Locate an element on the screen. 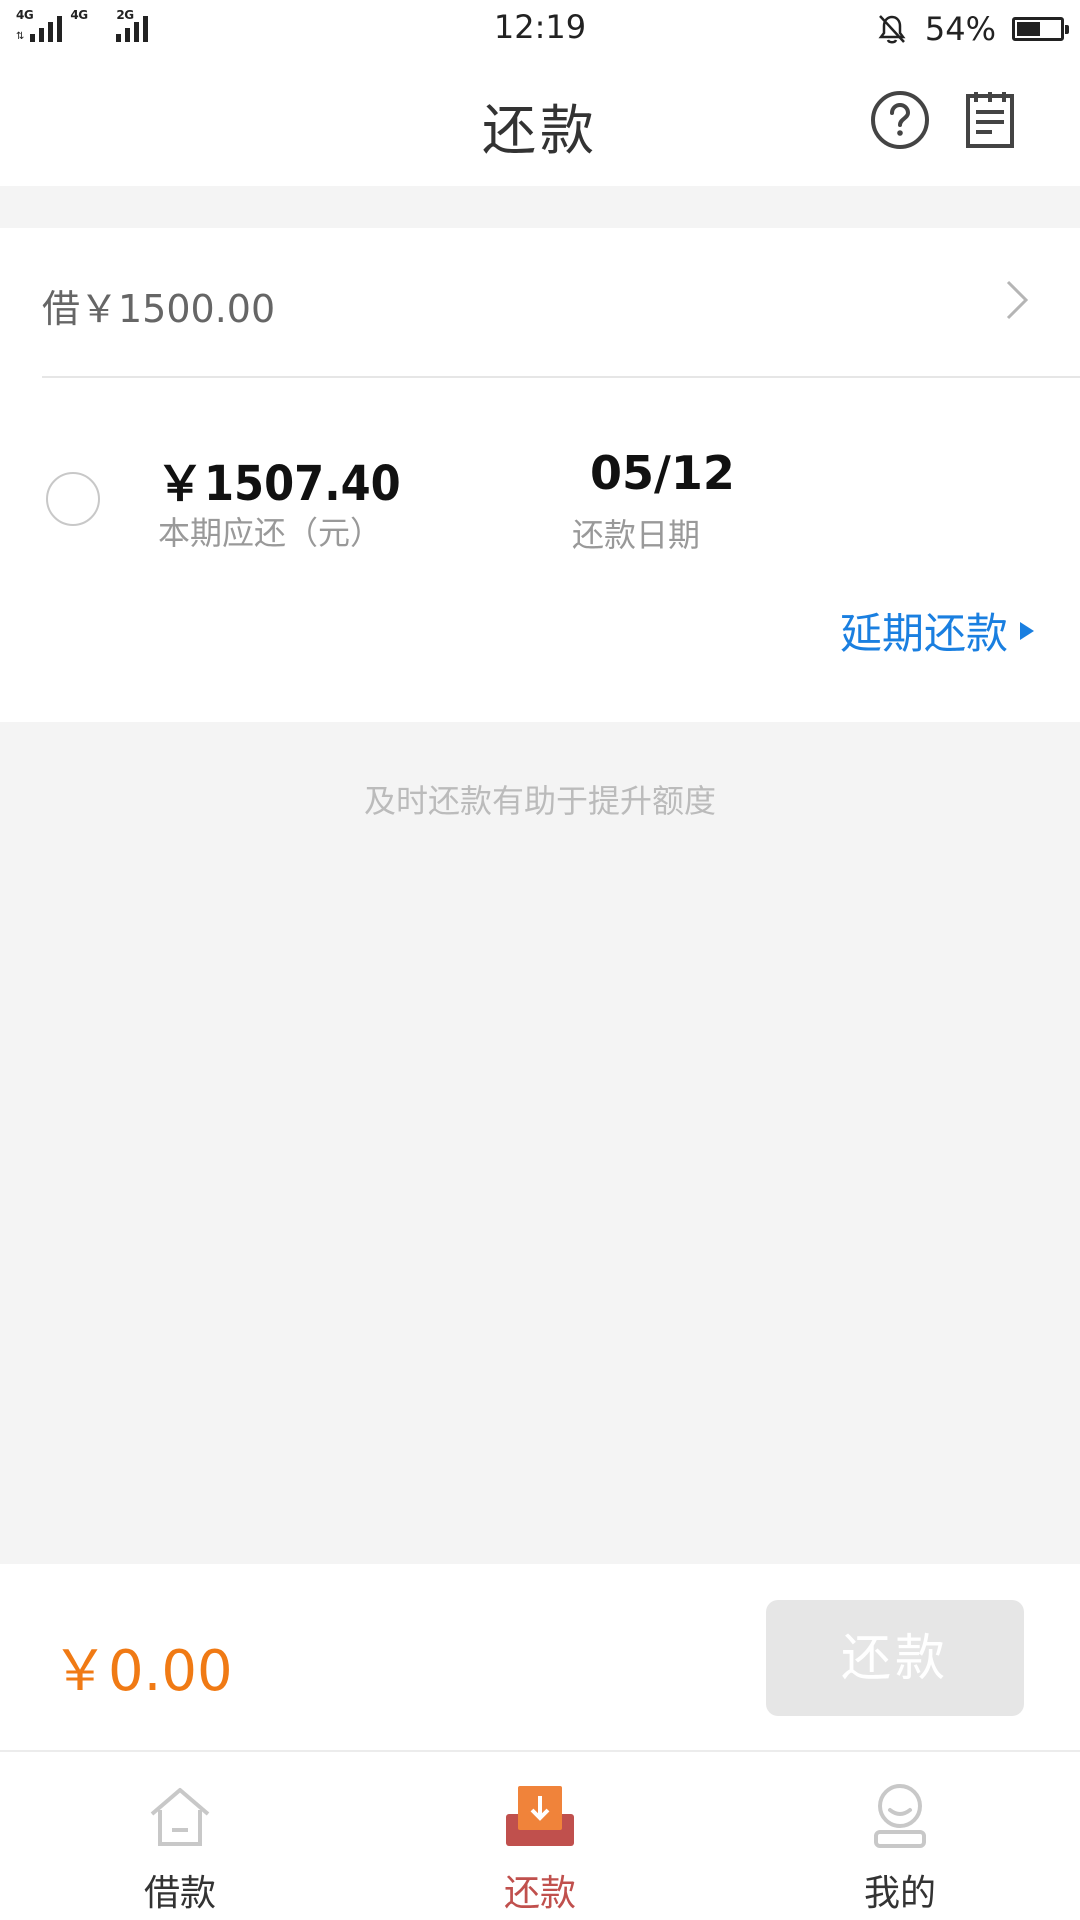 Image resolution: width=1080 pixels, height=1920 pixels. status-right: 54% is located at coordinates (972, 29).